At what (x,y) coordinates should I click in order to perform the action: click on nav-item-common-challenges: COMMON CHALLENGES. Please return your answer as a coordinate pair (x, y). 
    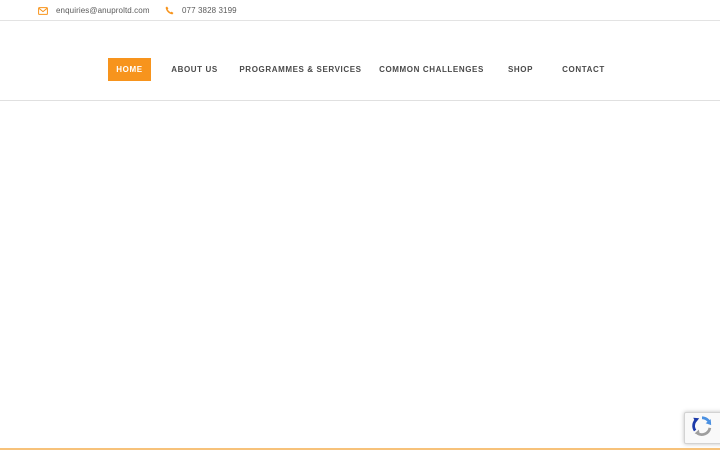
    Looking at the image, I should click on (431, 69).